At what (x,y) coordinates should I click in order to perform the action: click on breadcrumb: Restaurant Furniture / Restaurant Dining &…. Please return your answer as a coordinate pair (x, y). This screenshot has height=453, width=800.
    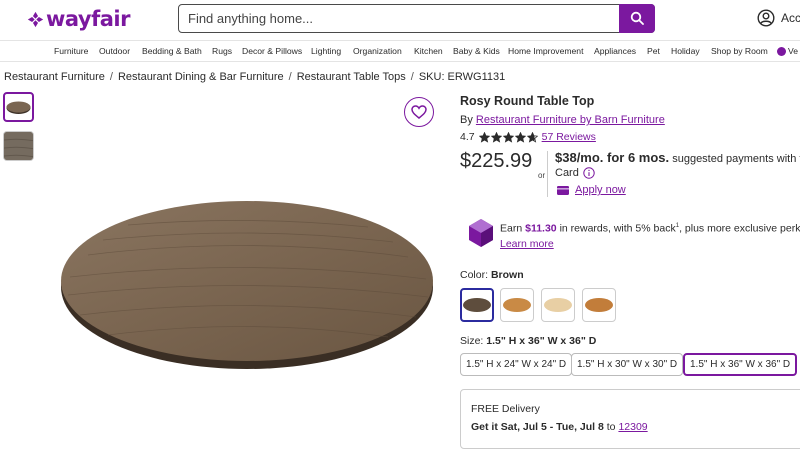
    Looking at the image, I should click on (254, 77).